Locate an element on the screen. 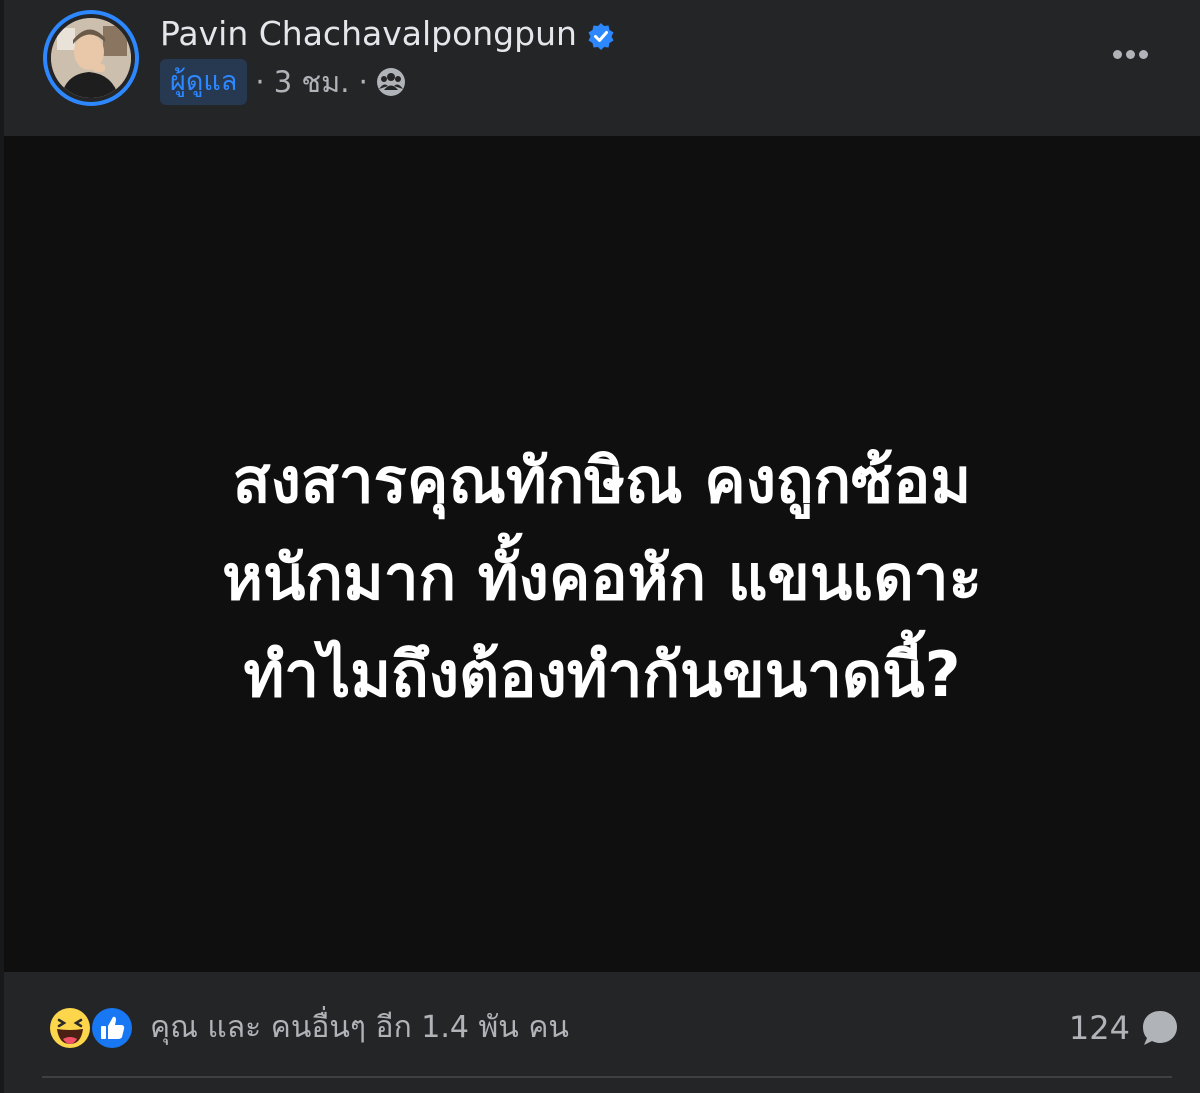  post-footer: คุณ และ คนอื่นๆ อีก 1.4 พัน คน 124 is located at coordinates (602, 1032).